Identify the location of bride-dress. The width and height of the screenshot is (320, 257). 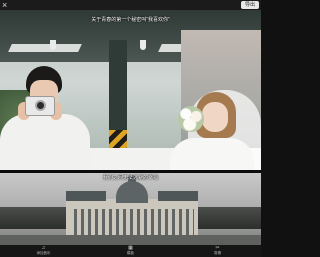
(212, 154).